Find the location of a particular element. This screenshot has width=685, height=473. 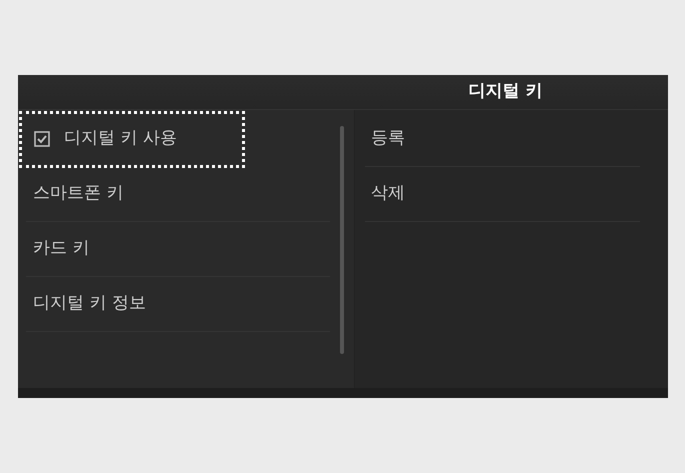

menu-row: 디지털 키 사용 is located at coordinates (132, 139).